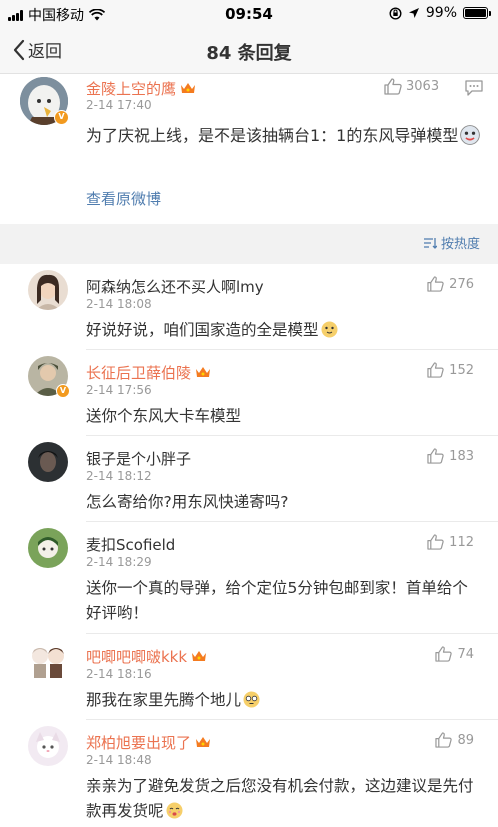  I want to click on post-author-name: 金陵上空的鹰, so click(131, 89).